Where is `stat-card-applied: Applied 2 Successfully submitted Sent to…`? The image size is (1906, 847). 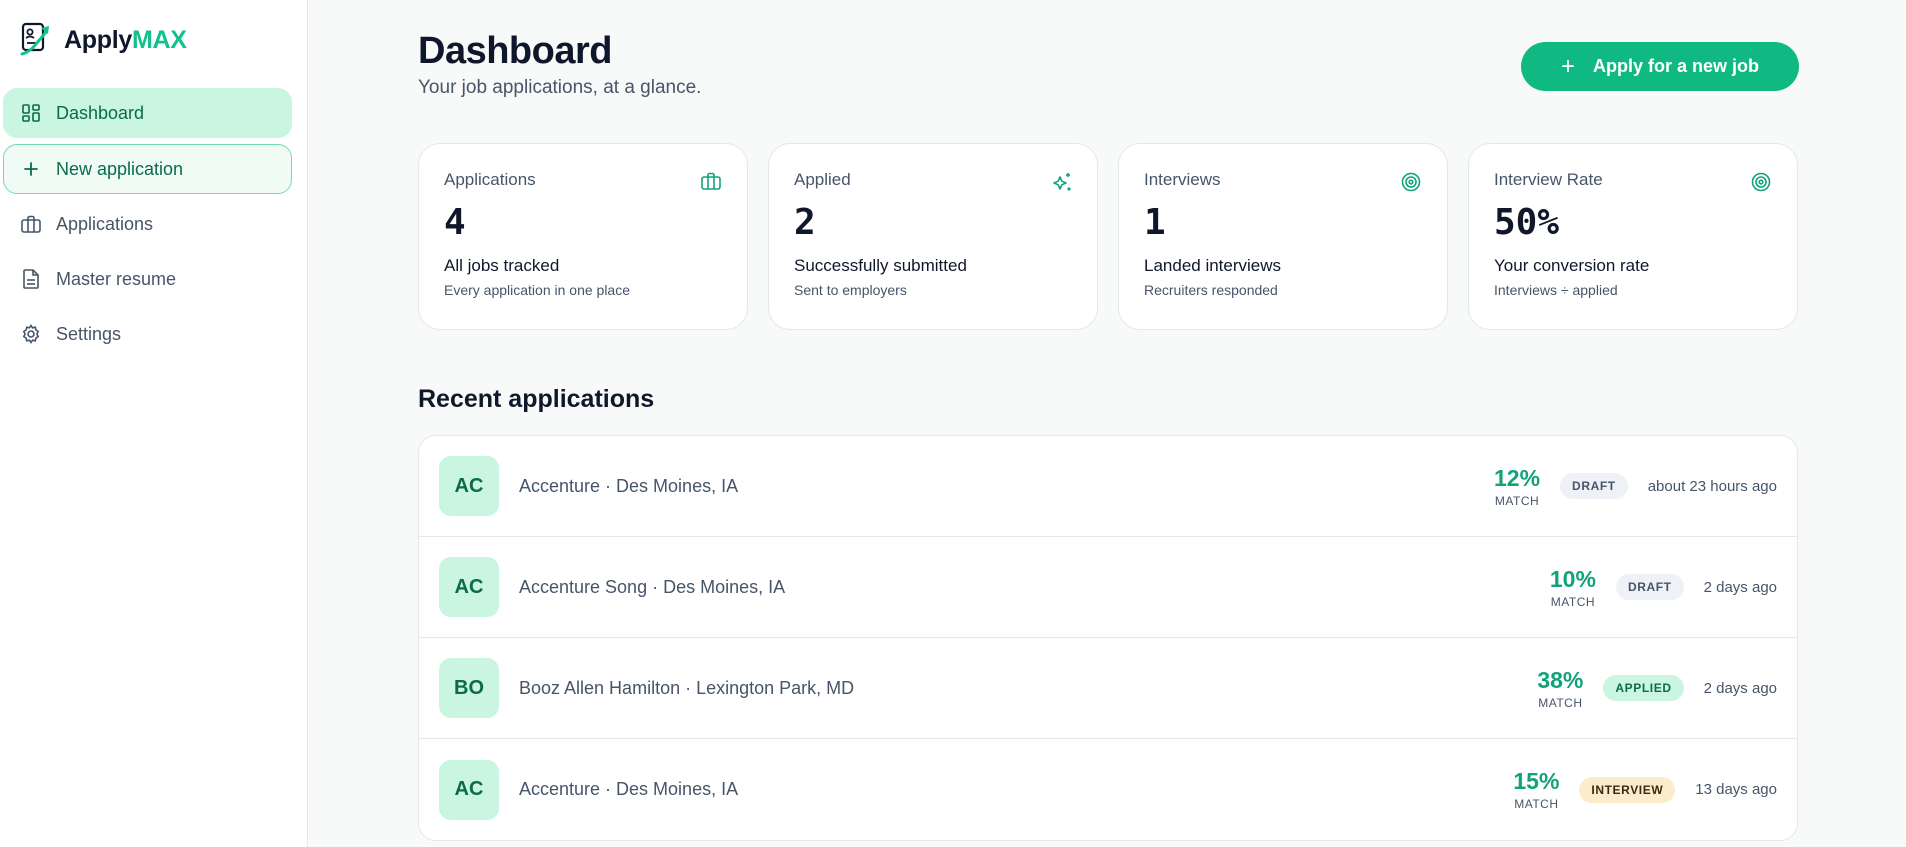 stat-card-applied: Applied 2 Successfully submitted Sent to… is located at coordinates (933, 236).